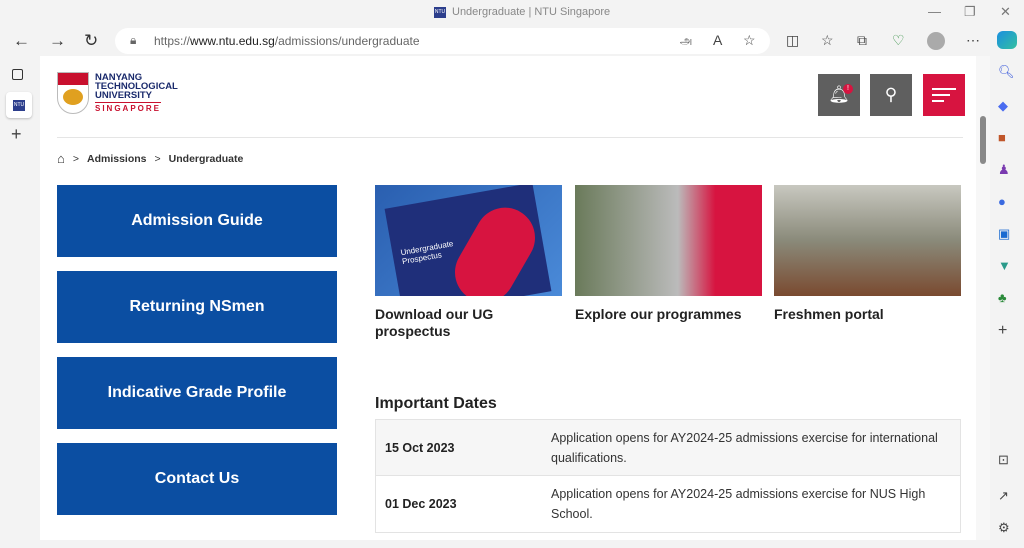 The height and width of the screenshot is (548, 1024). Describe the element at coordinates (1002, 201) in the screenshot. I see `microsoft365-icon: ●` at that location.